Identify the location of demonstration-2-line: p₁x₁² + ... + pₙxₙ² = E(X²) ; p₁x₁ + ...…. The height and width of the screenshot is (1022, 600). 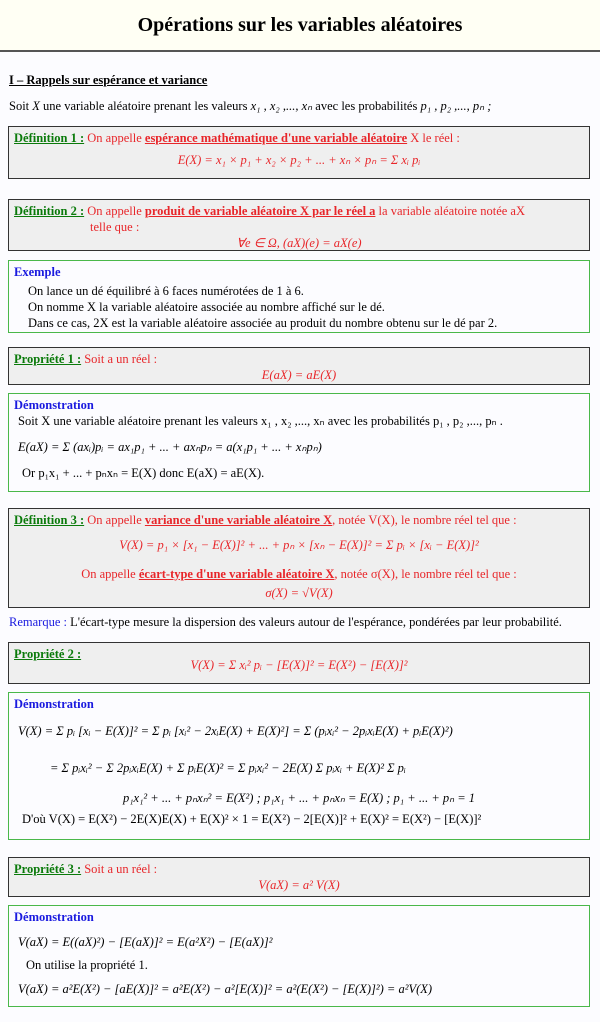
(299, 798).